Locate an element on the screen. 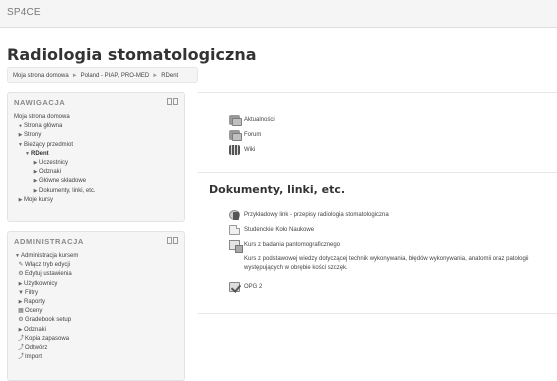 This screenshot has width=557, height=381. admin-item-badges: ▶ Odznaki is located at coordinates (46, 330).